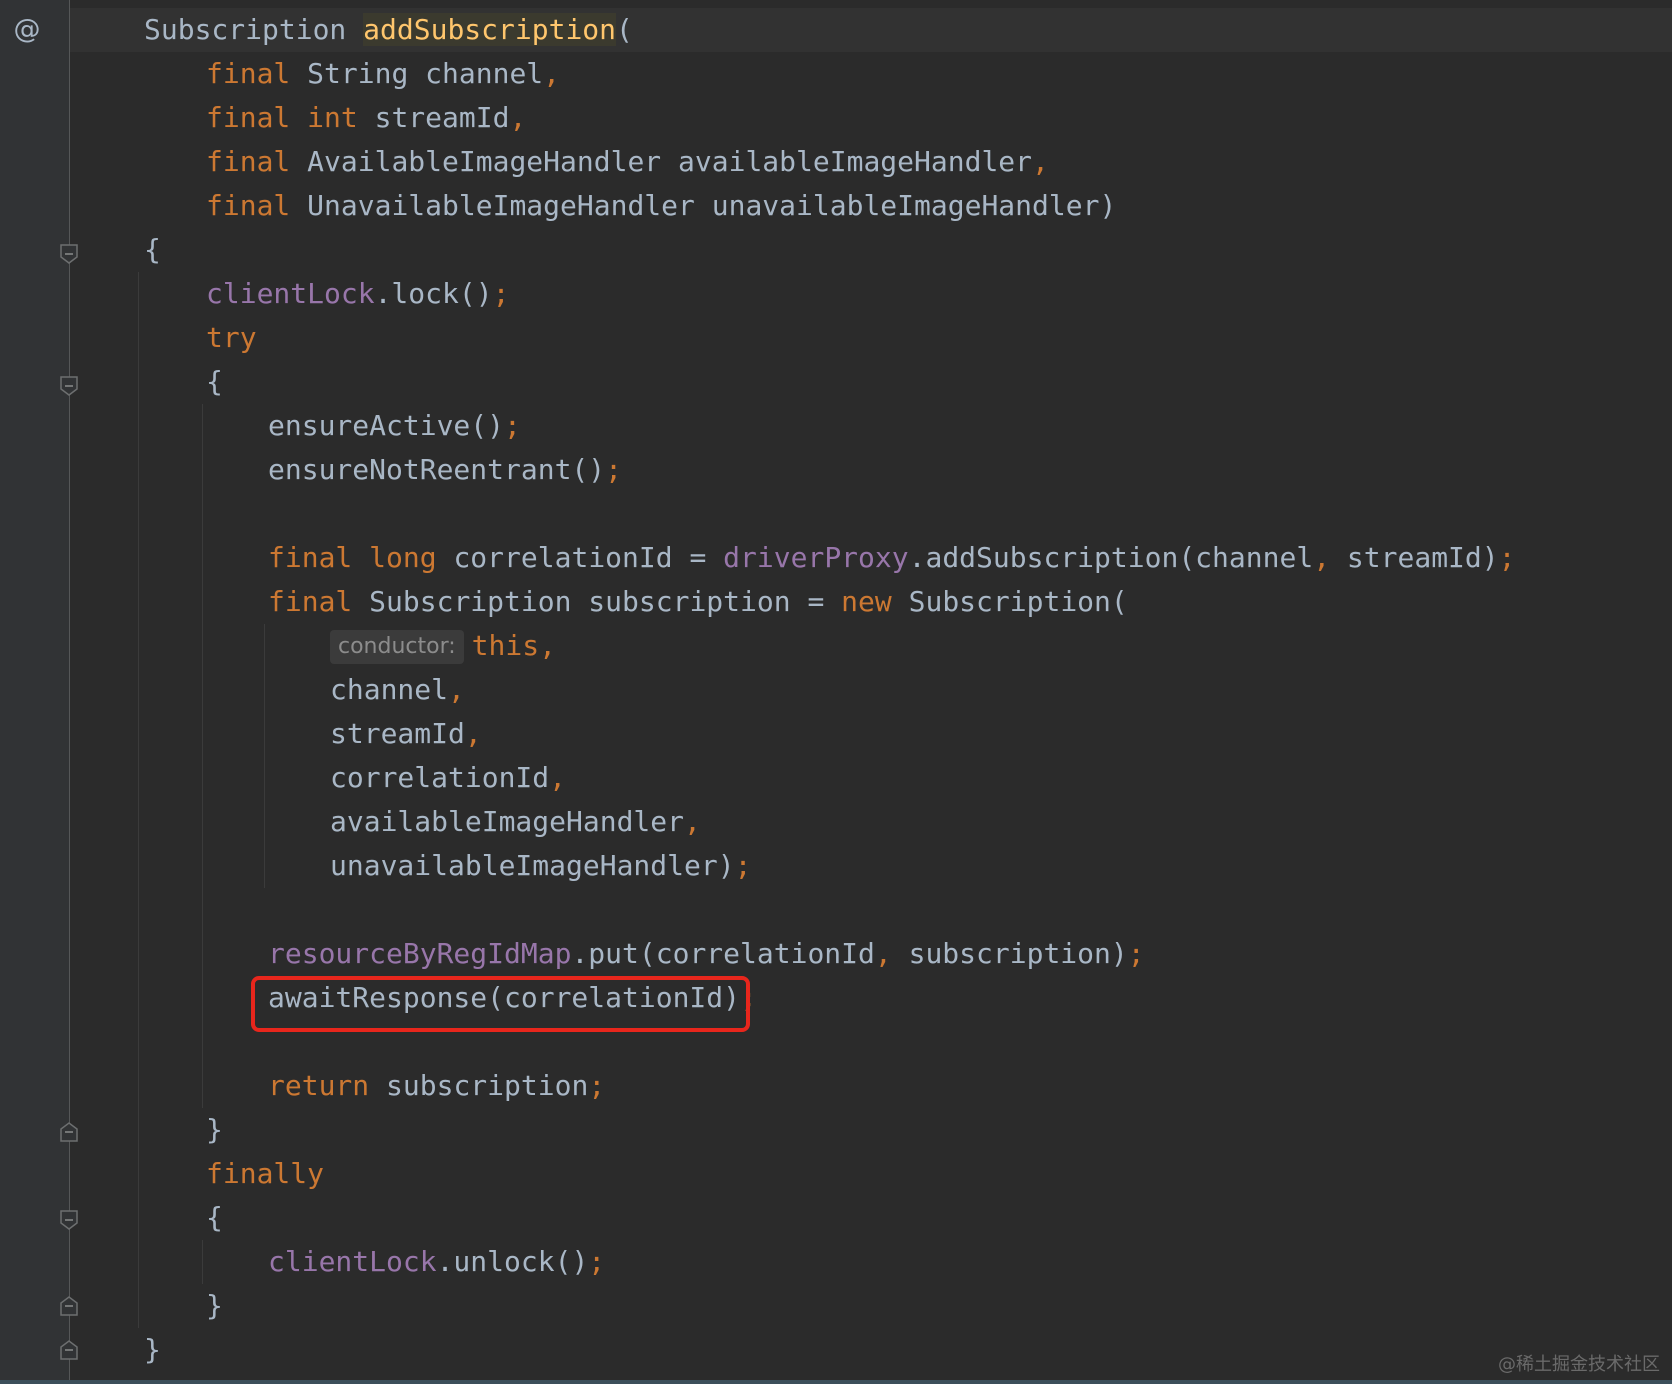  I want to click on code-token: addSubscription, so click(490, 29).